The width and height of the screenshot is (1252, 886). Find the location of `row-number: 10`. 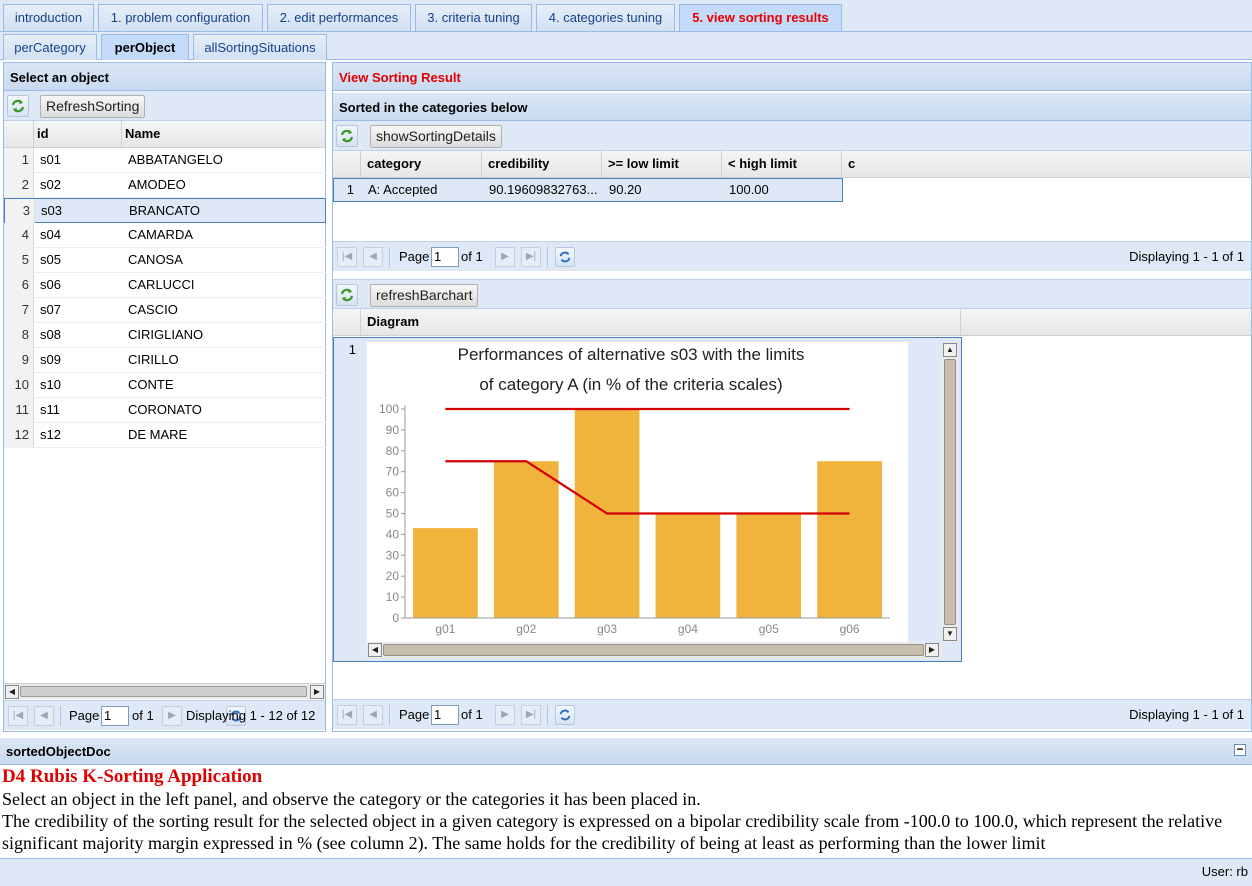

row-number: 10 is located at coordinates (19, 385).